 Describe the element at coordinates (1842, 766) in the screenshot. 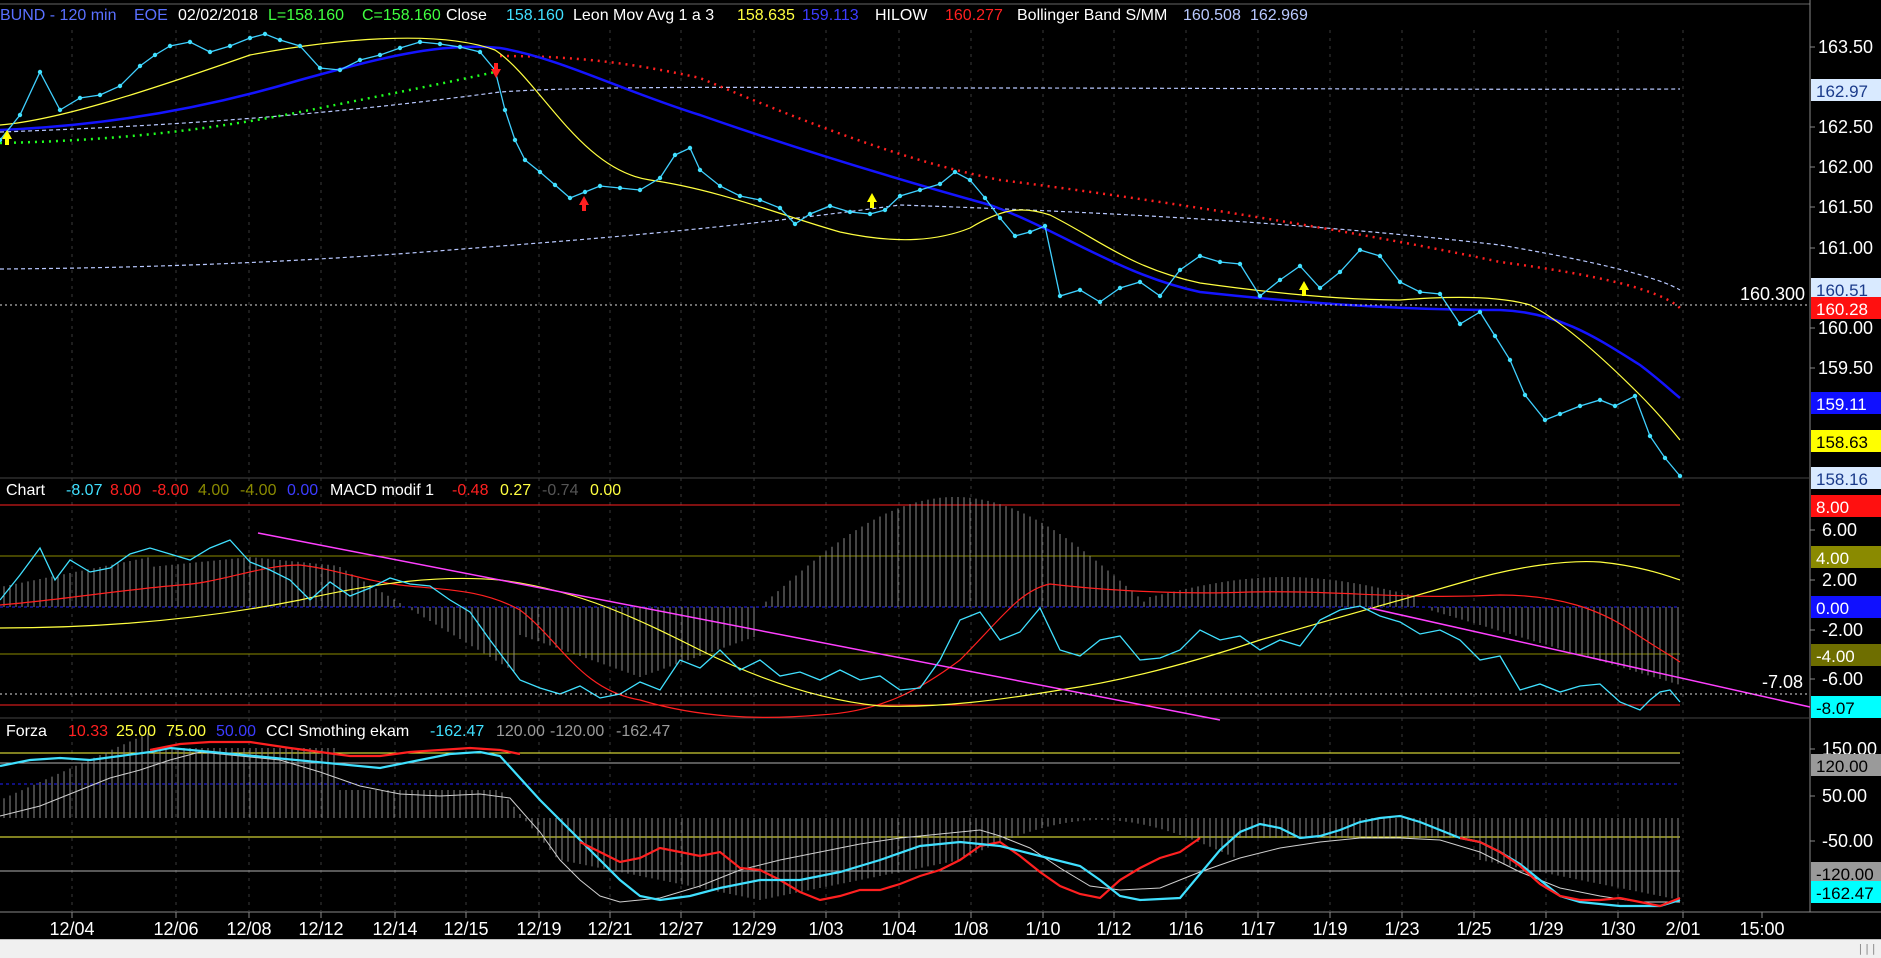

I see `price-label-text: 120.00` at that location.